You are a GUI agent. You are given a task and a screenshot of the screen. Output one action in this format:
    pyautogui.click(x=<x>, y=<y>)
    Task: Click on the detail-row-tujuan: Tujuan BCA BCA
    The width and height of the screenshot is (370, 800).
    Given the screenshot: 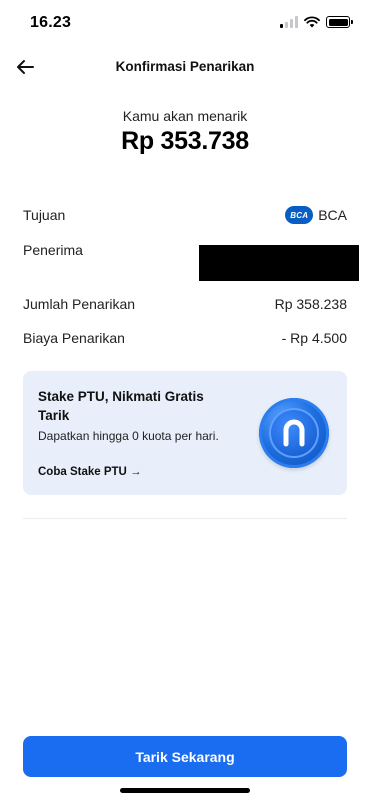 What is the action you would take?
    pyautogui.click(x=185, y=215)
    